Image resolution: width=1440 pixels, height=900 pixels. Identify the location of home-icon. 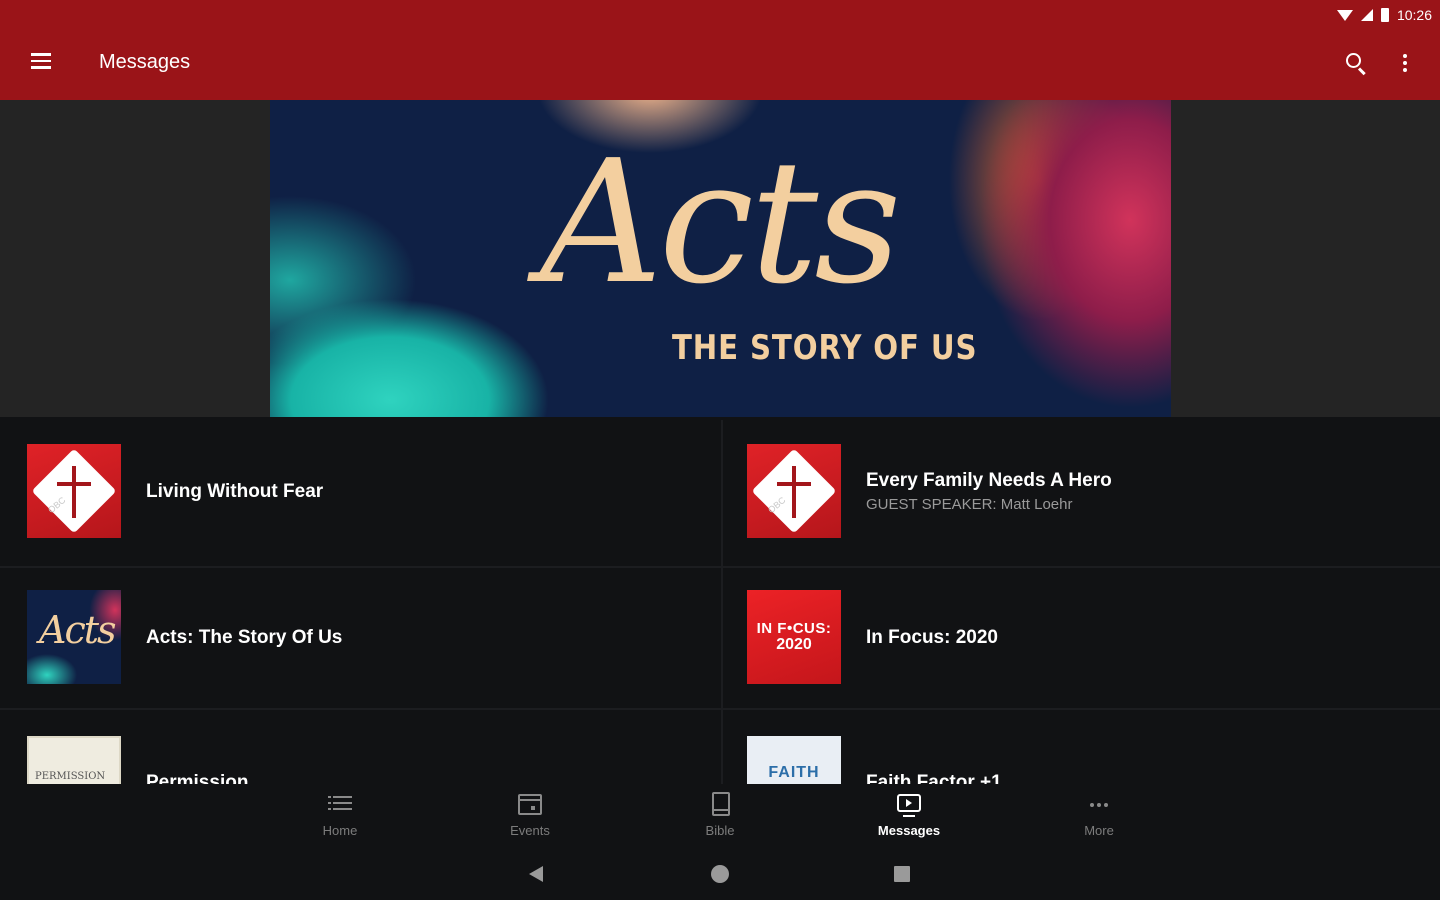
(720, 874).